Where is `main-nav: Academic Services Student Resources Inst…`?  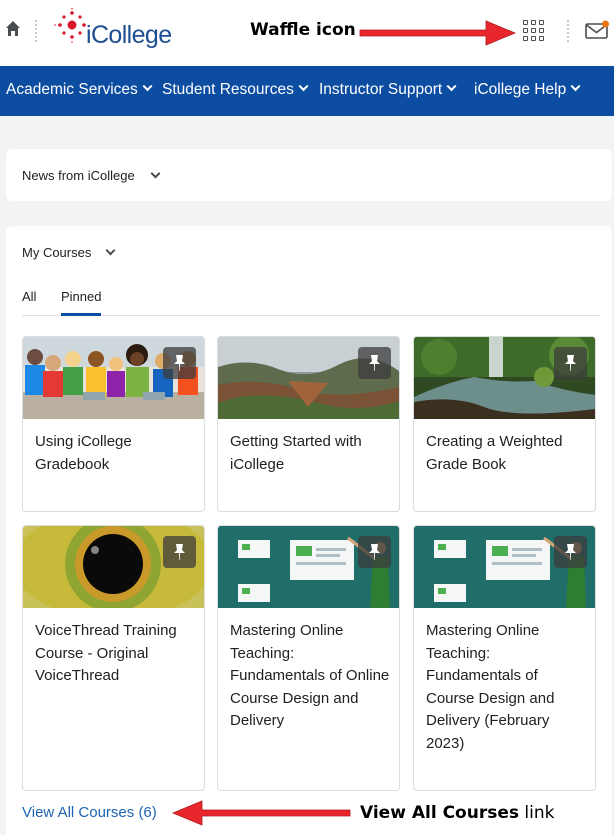
main-nav: Academic Services Student Resources Inst… is located at coordinates (307, 91).